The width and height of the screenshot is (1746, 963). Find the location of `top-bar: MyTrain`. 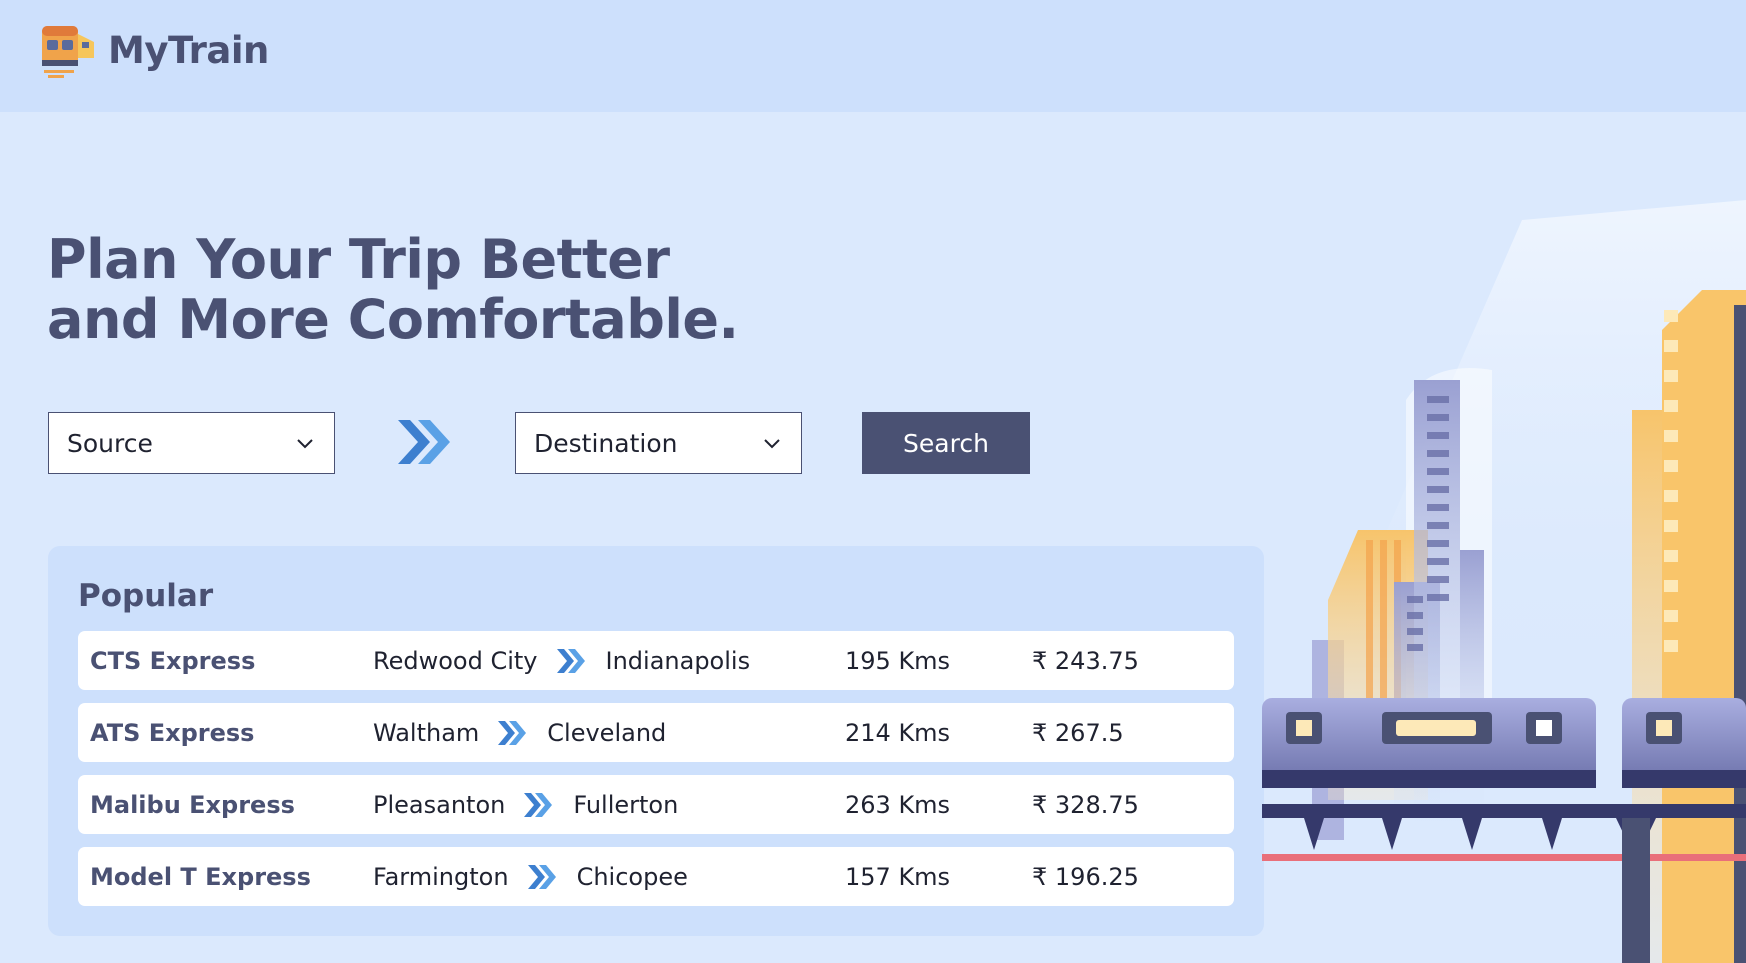

top-bar: MyTrain is located at coordinates (873, 56).